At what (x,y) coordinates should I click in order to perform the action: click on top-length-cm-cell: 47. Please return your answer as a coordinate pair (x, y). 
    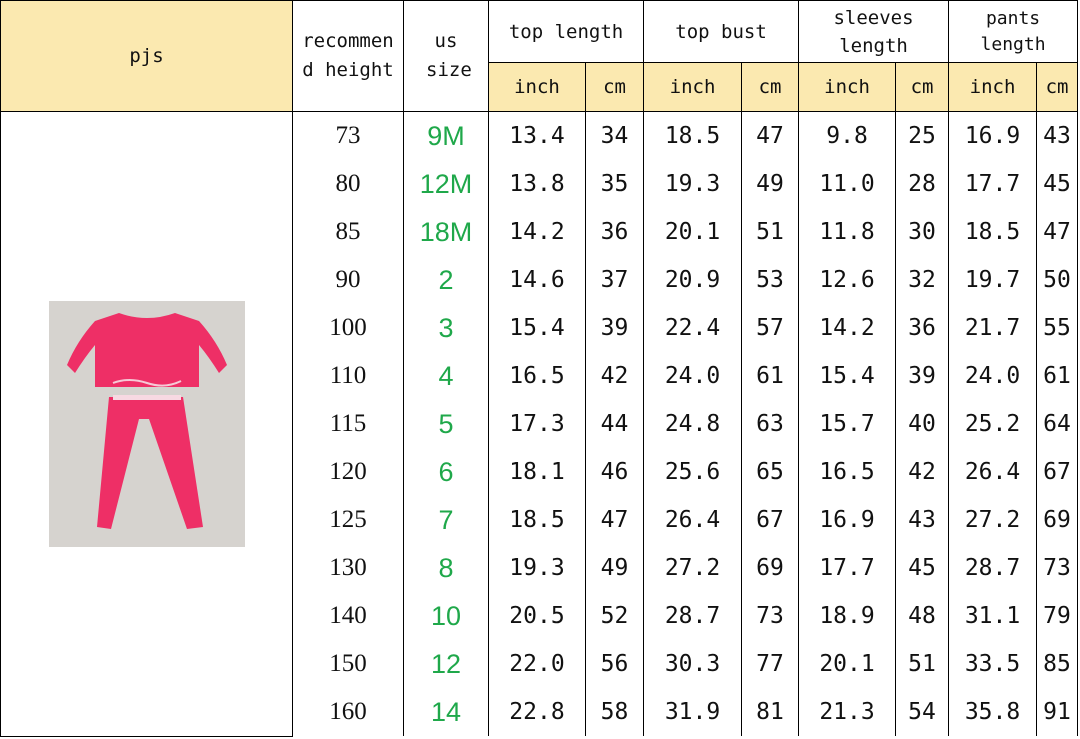
    Looking at the image, I should click on (614, 520).